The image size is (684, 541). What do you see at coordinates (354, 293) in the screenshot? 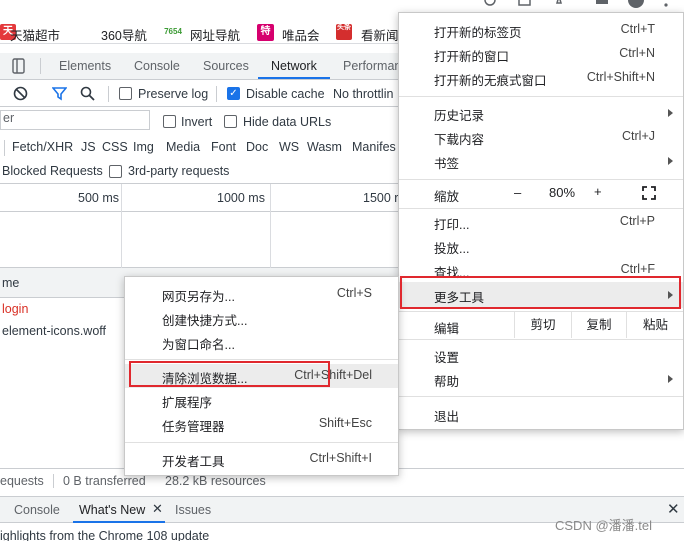
I see `menu-shortcut: Ctrl+S` at bounding box center [354, 293].